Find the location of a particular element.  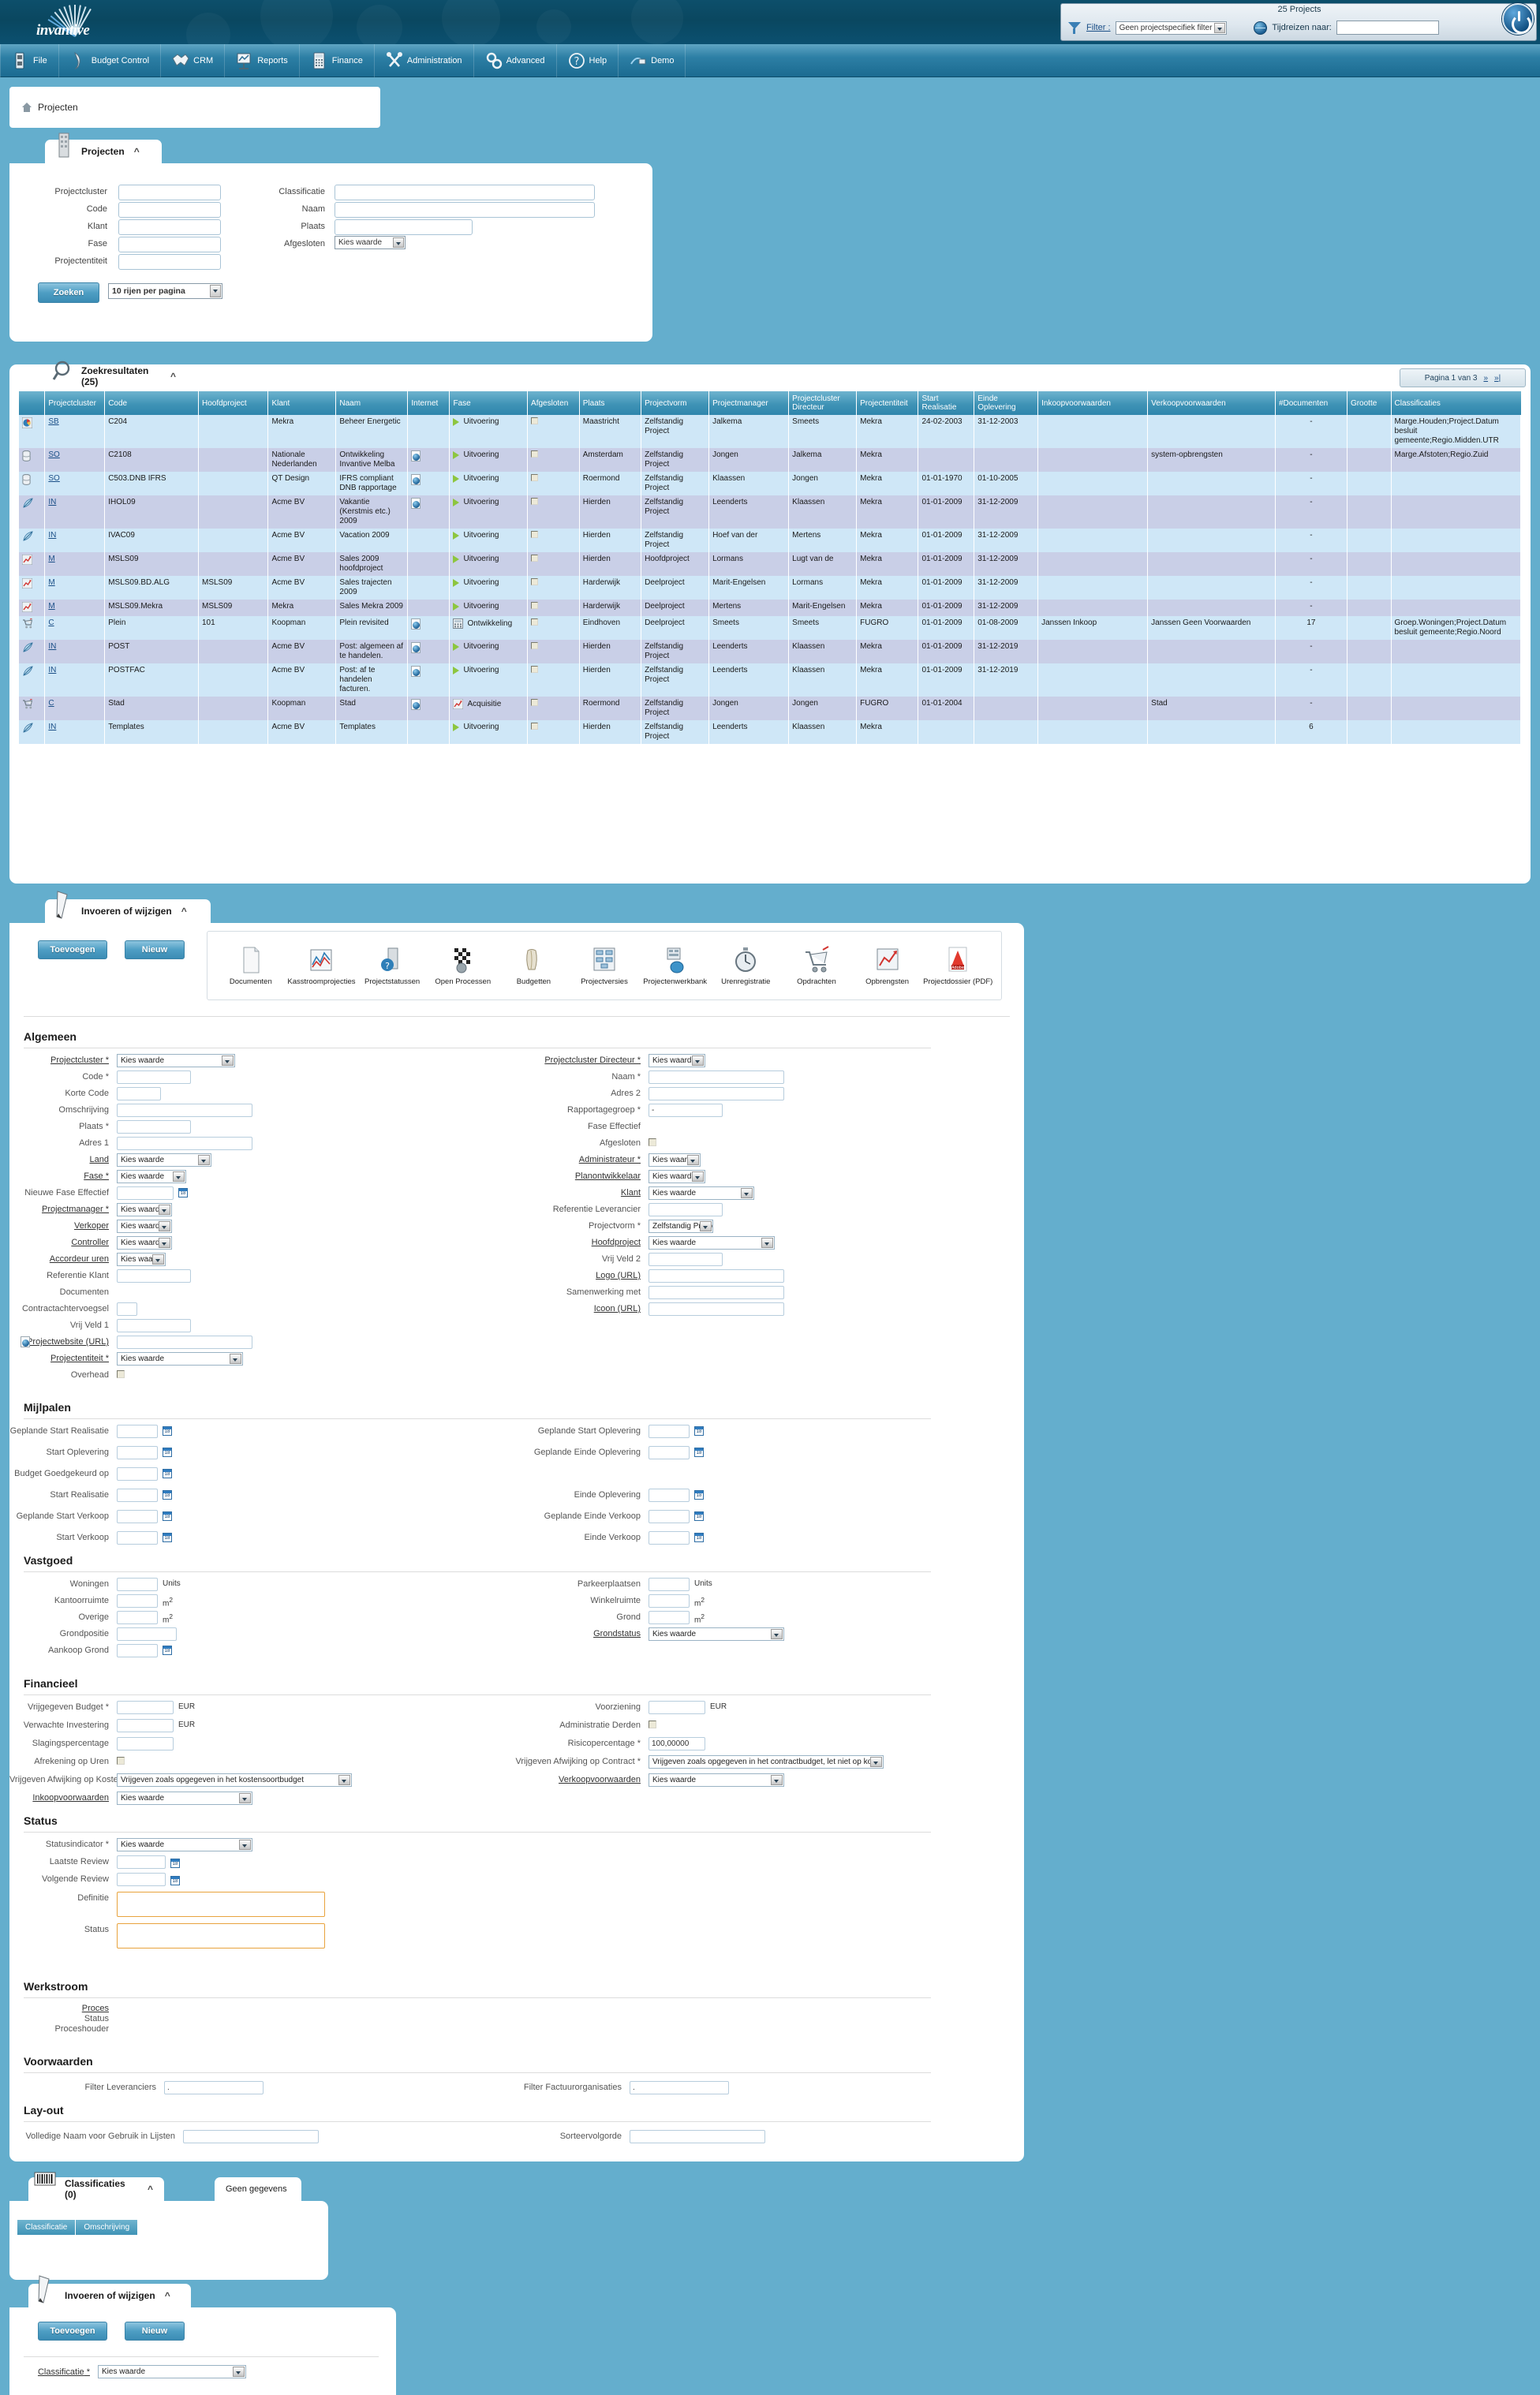

globe-doc-icon is located at coordinates (416, 503).